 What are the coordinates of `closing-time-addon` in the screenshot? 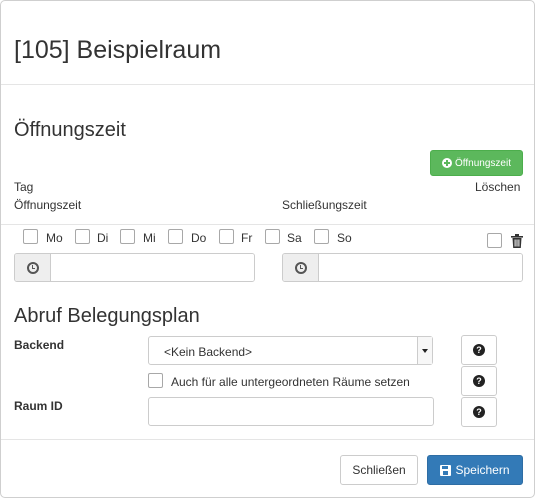 It's located at (301, 267).